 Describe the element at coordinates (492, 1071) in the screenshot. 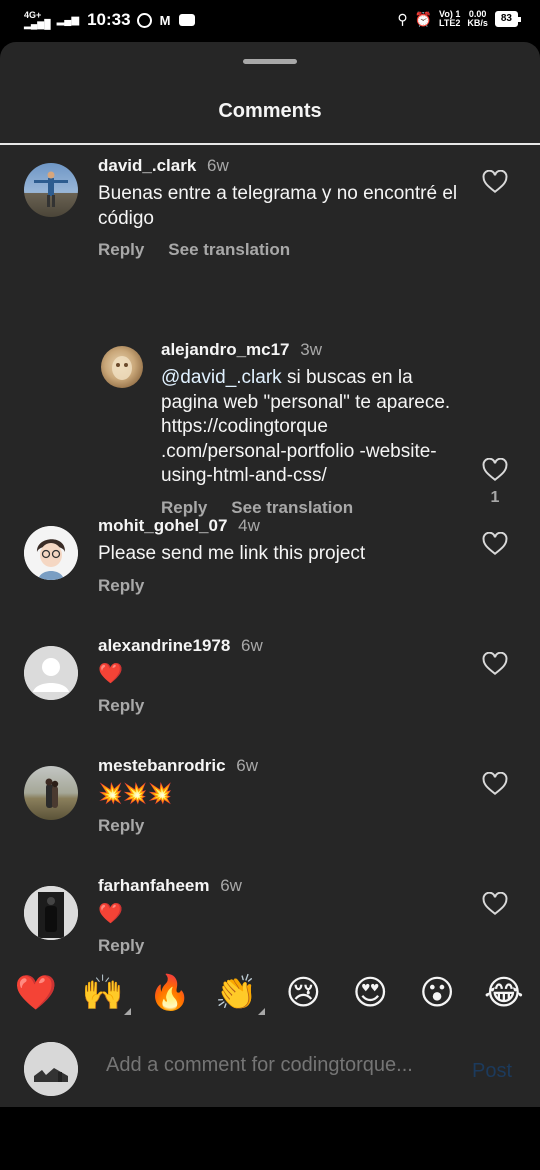

I see `post-button: Post` at that location.